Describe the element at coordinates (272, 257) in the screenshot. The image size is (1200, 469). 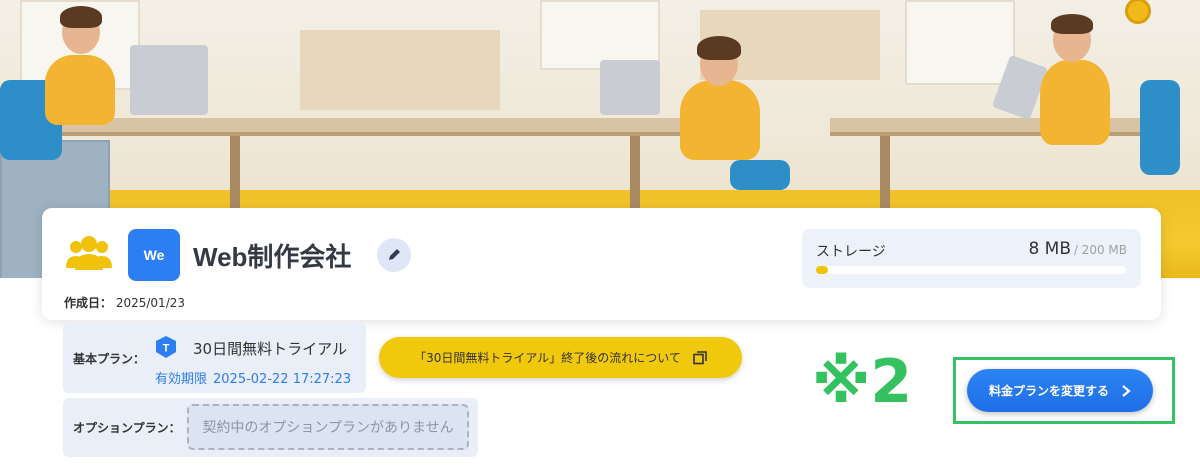
I see `company-name: Web制作会社` at that location.